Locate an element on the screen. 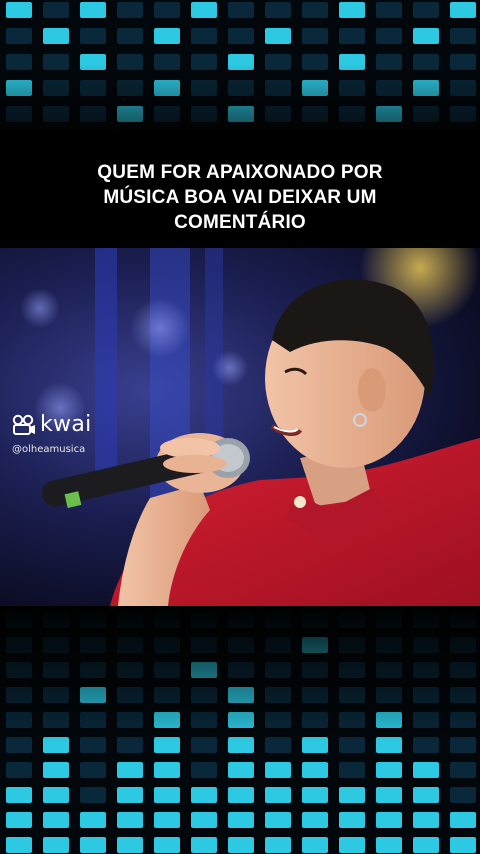 The height and width of the screenshot is (854, 480). kwai-brand-text: kwai is located at coordinates (66, 424).